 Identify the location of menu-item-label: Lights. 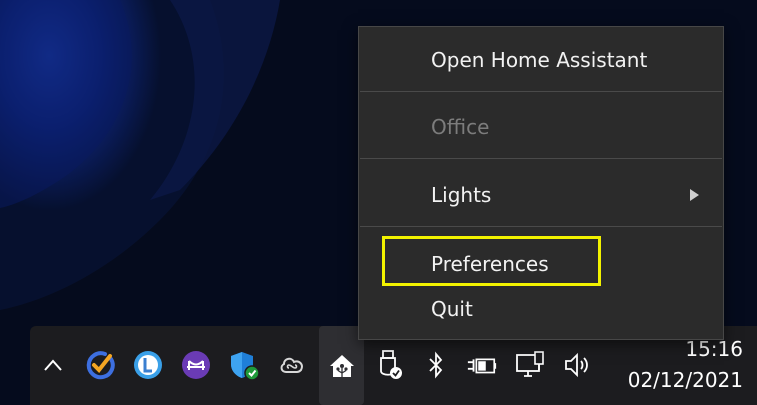
(461, 195).